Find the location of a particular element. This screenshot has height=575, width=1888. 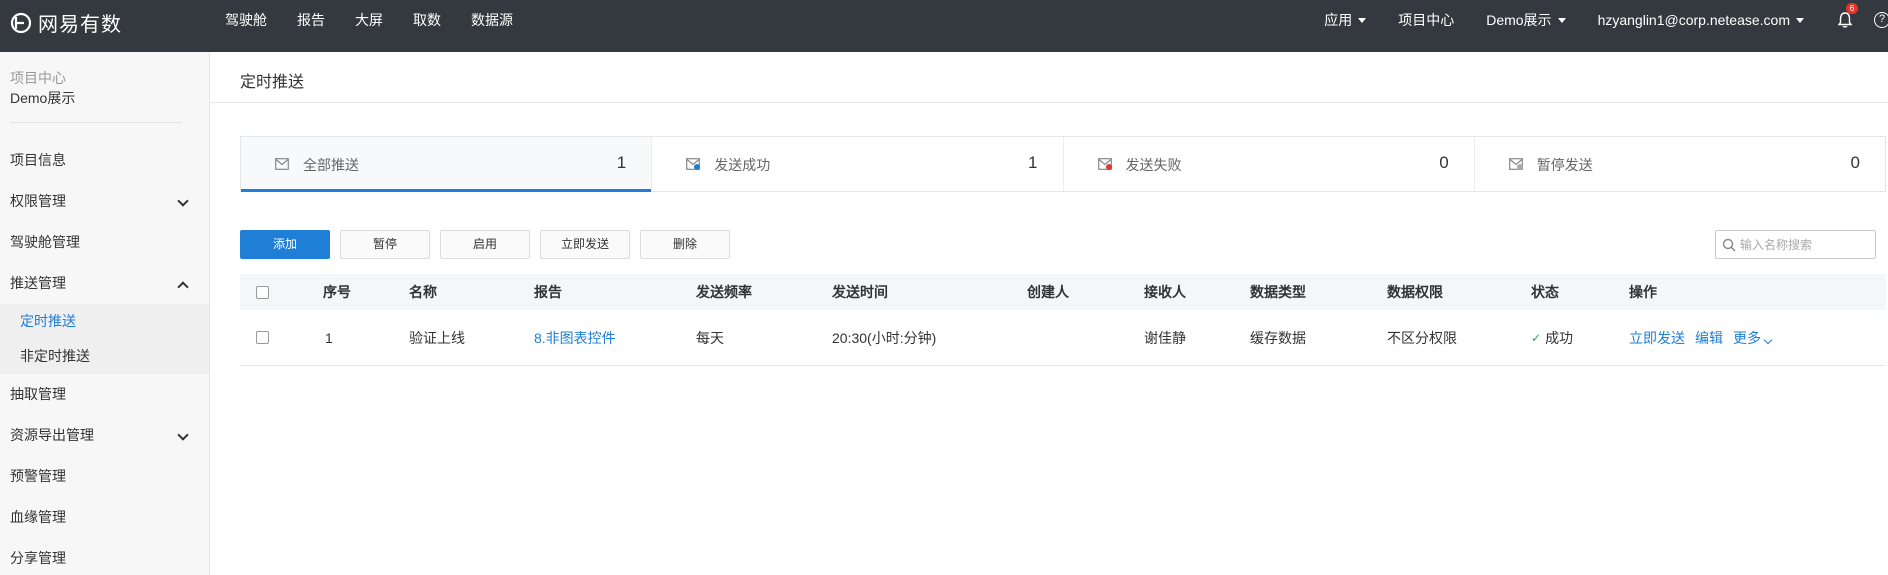

stat-count: 1 is located at coordinates (1033, 162).